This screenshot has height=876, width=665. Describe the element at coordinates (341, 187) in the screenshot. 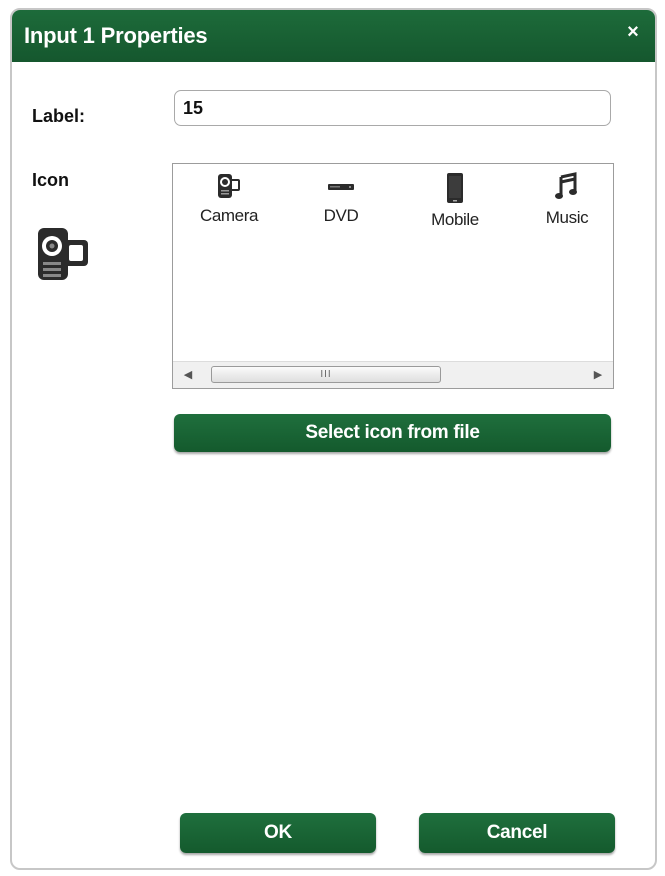

I see `dvd-icon` at that location.